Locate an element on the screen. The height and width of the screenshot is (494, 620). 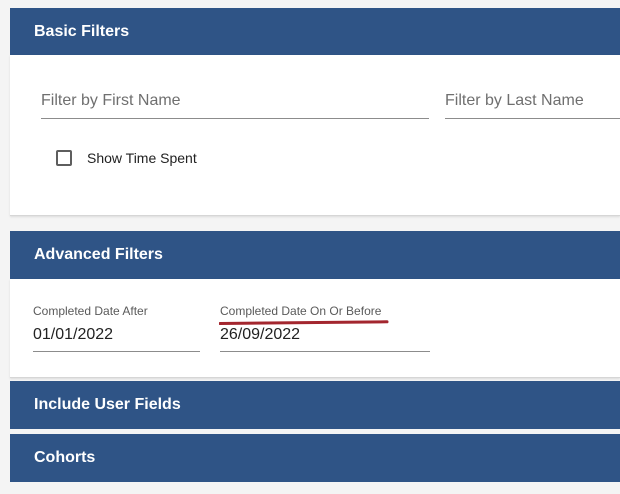
completed-date-on-or-before-field: Completed Date On Or Before 26/09/2022 is located at coordinates (325, 328).